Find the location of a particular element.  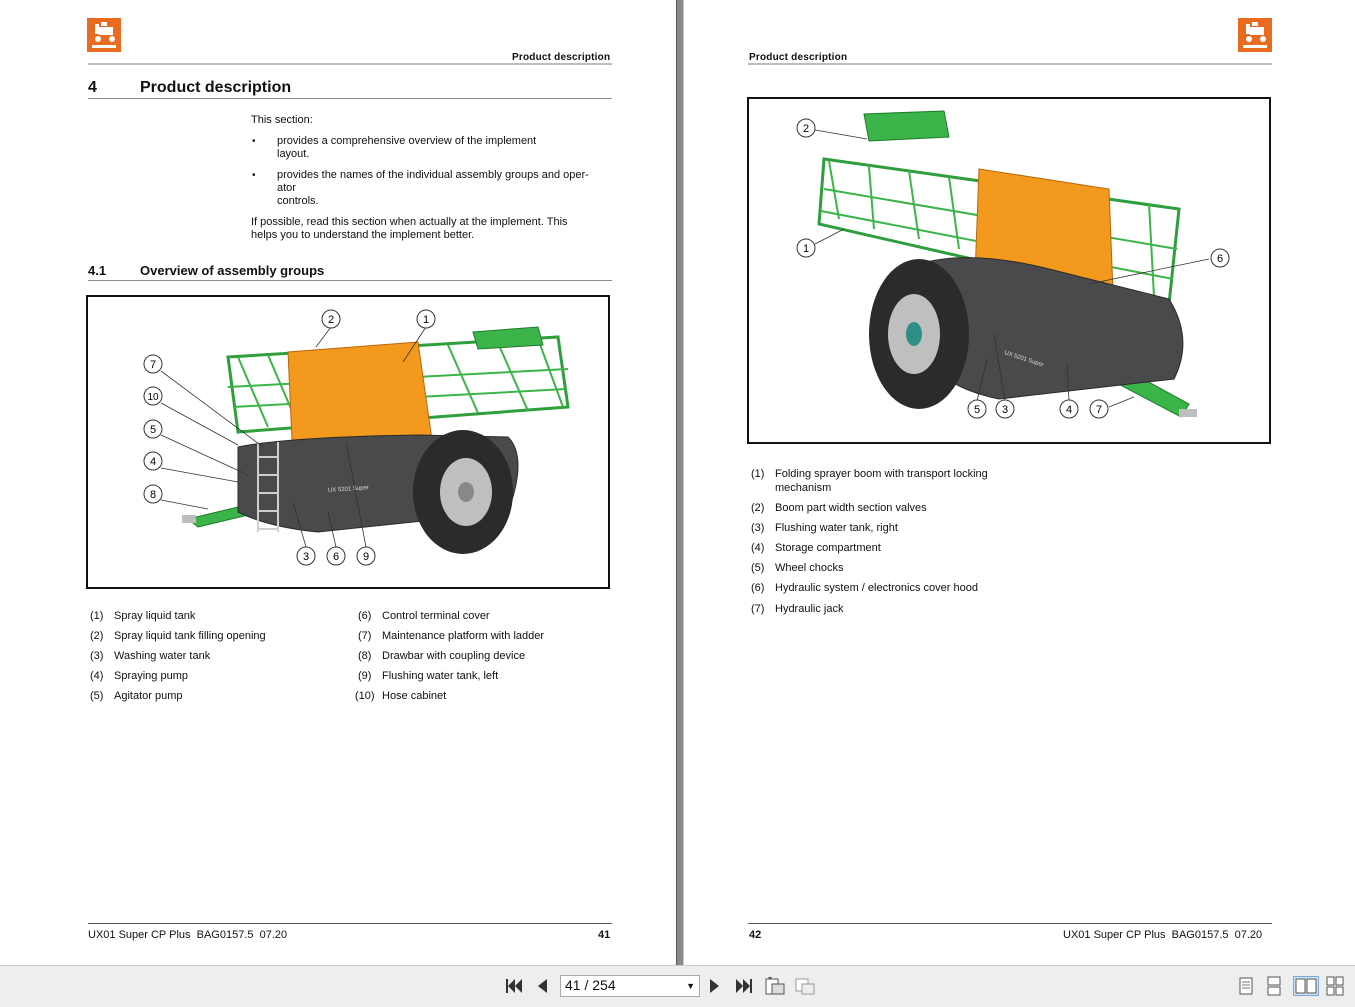

legend-item: (5) Agitator pump is located at coordinates (136, 696).